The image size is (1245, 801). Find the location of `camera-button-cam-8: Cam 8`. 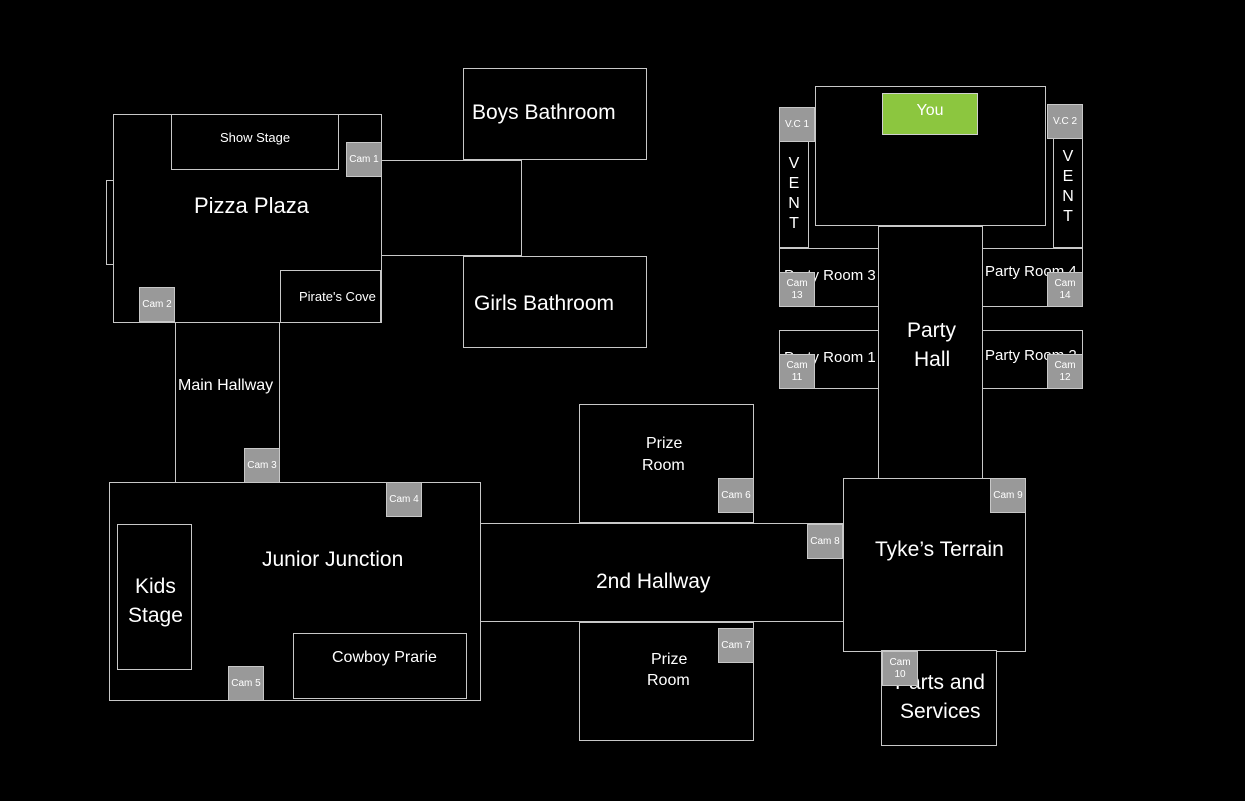

camera-button-cam-8: Cam 8 is located at coordinates (825, 541).